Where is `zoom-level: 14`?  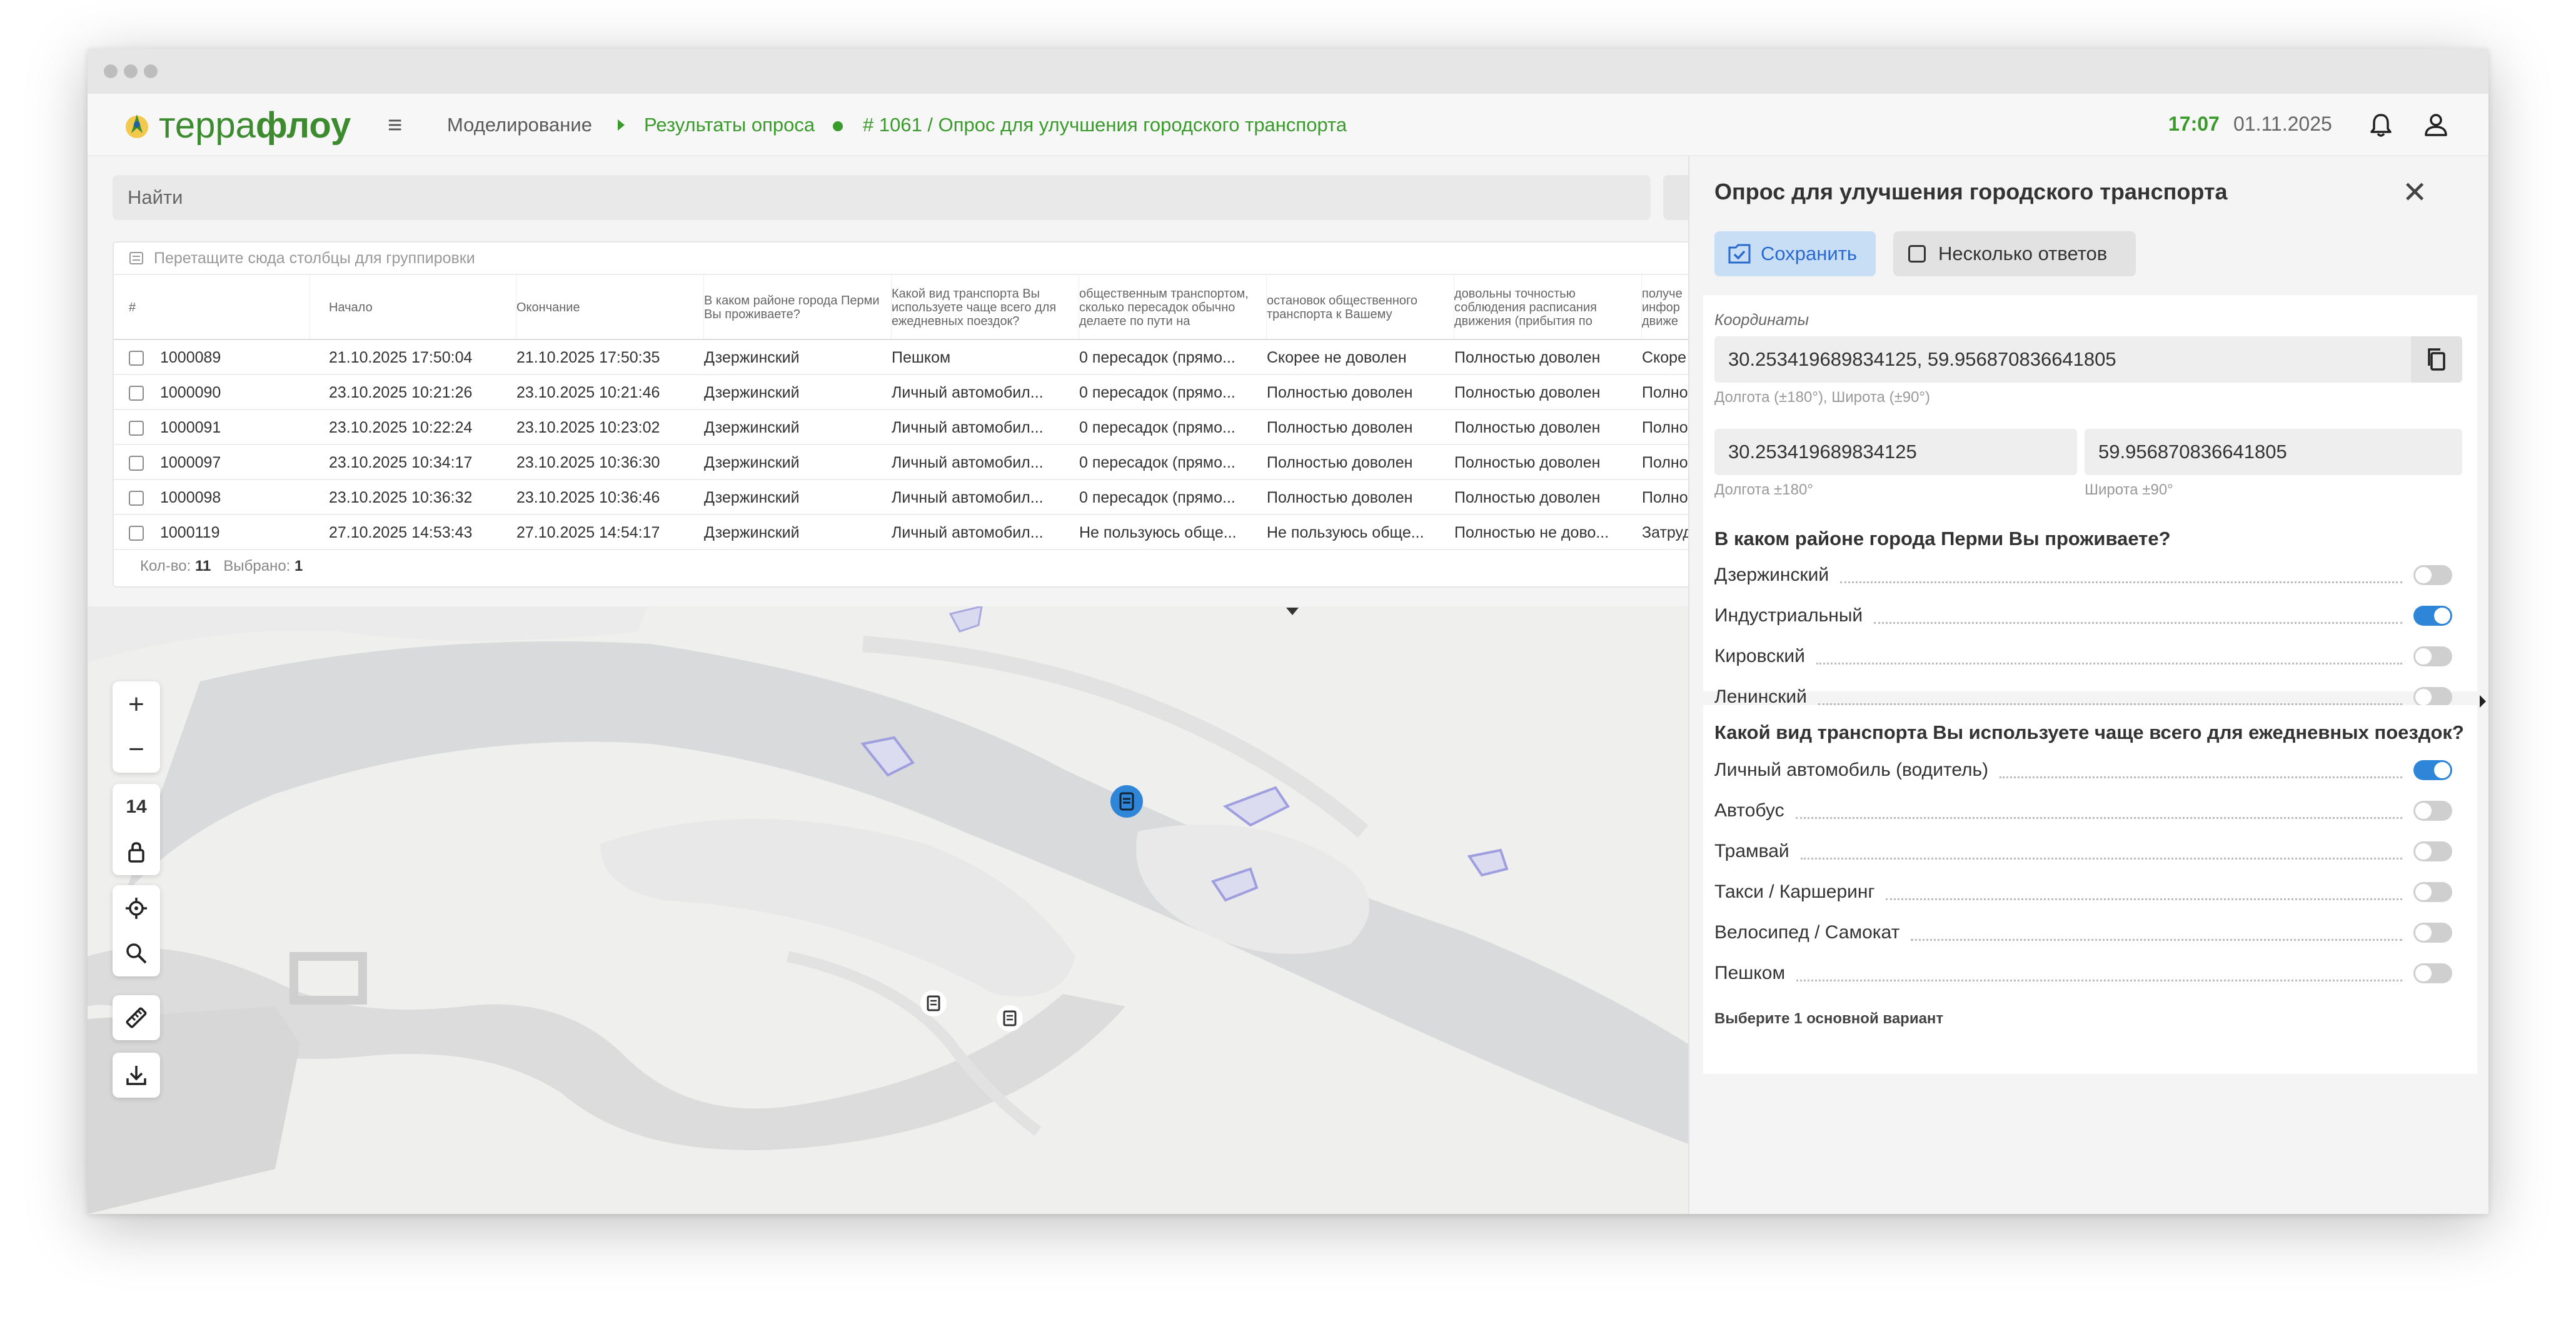 zoom-level: 14 is located at coordinates (136, 806).